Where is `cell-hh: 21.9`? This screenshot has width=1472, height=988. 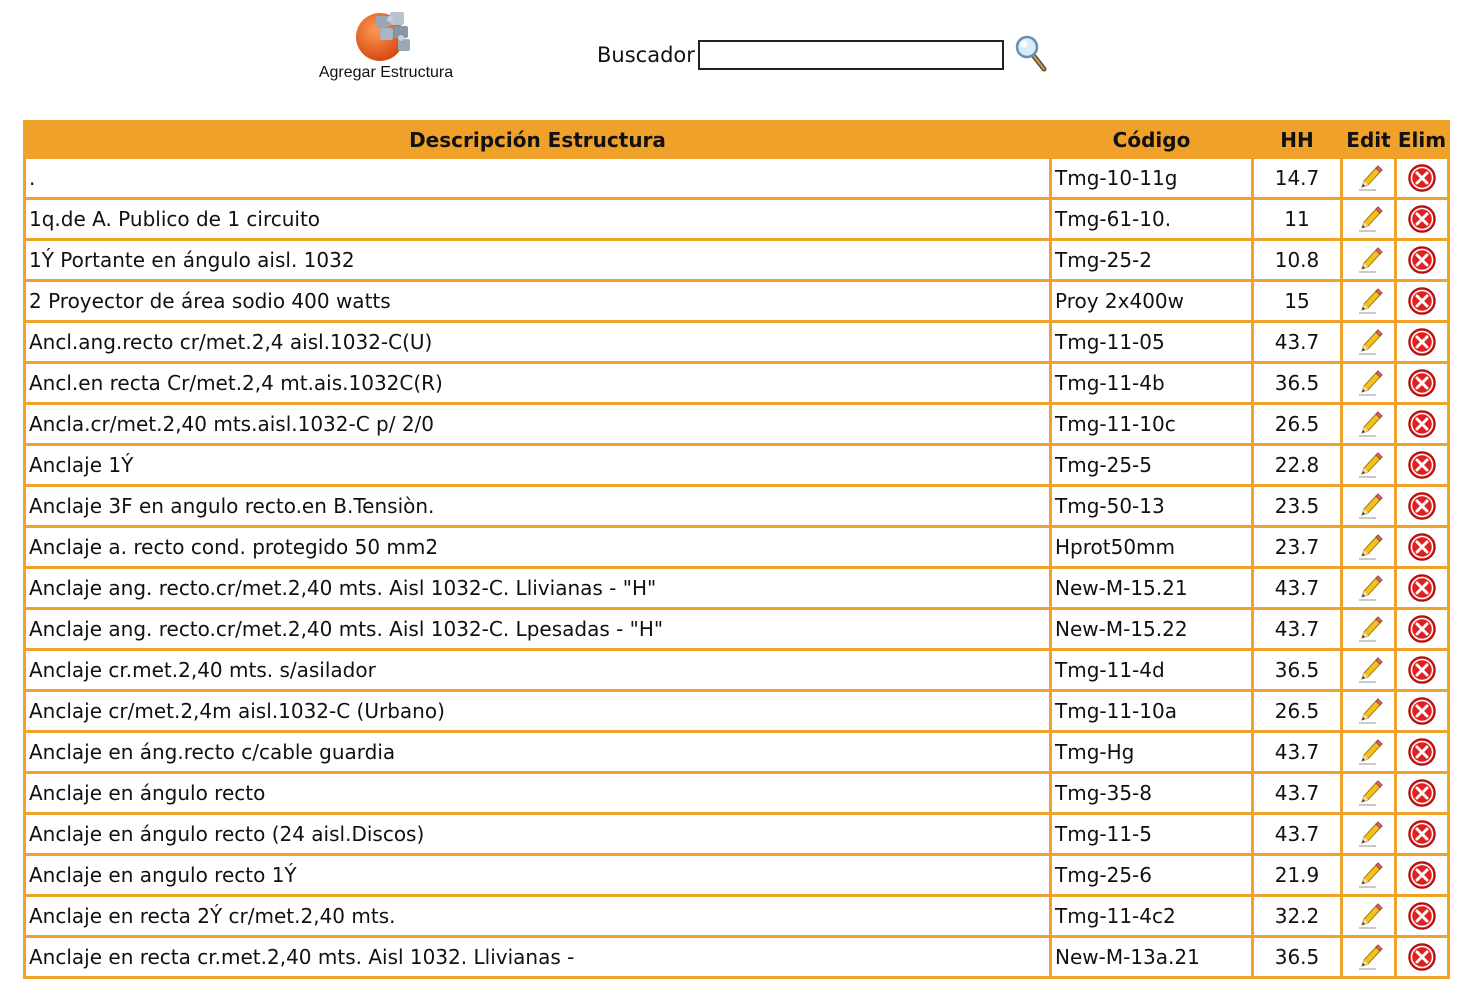
cell-hh: 21.9 is located at coordinates (1297, 875).